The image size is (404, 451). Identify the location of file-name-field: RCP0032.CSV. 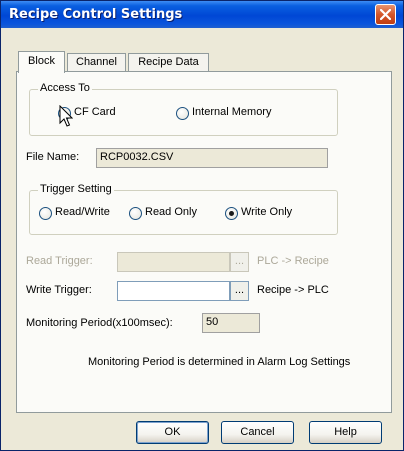
(212, 158).